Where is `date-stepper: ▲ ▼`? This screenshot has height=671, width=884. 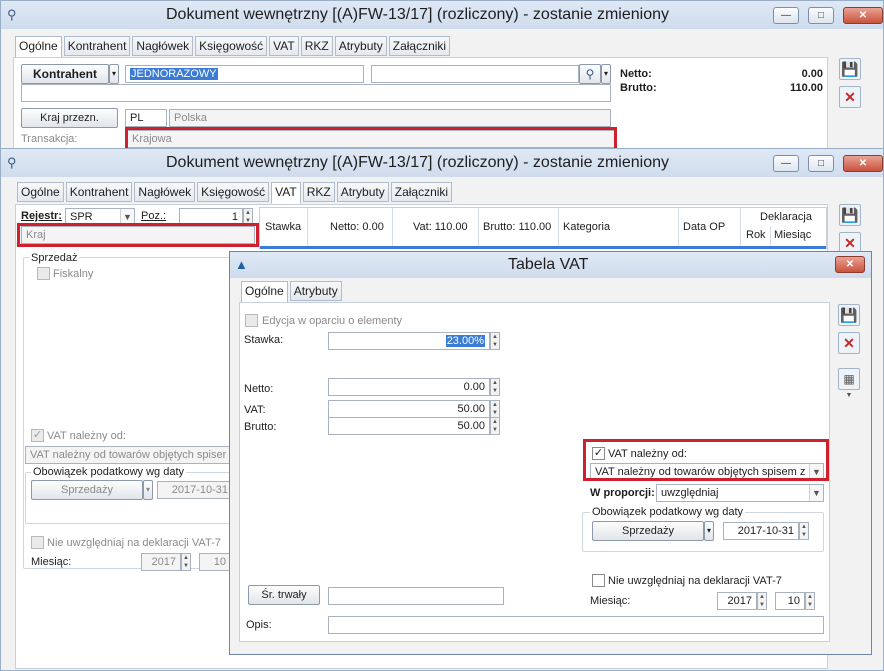
date-stepper: ▲ ▼ is located at coordinates (804, 531).